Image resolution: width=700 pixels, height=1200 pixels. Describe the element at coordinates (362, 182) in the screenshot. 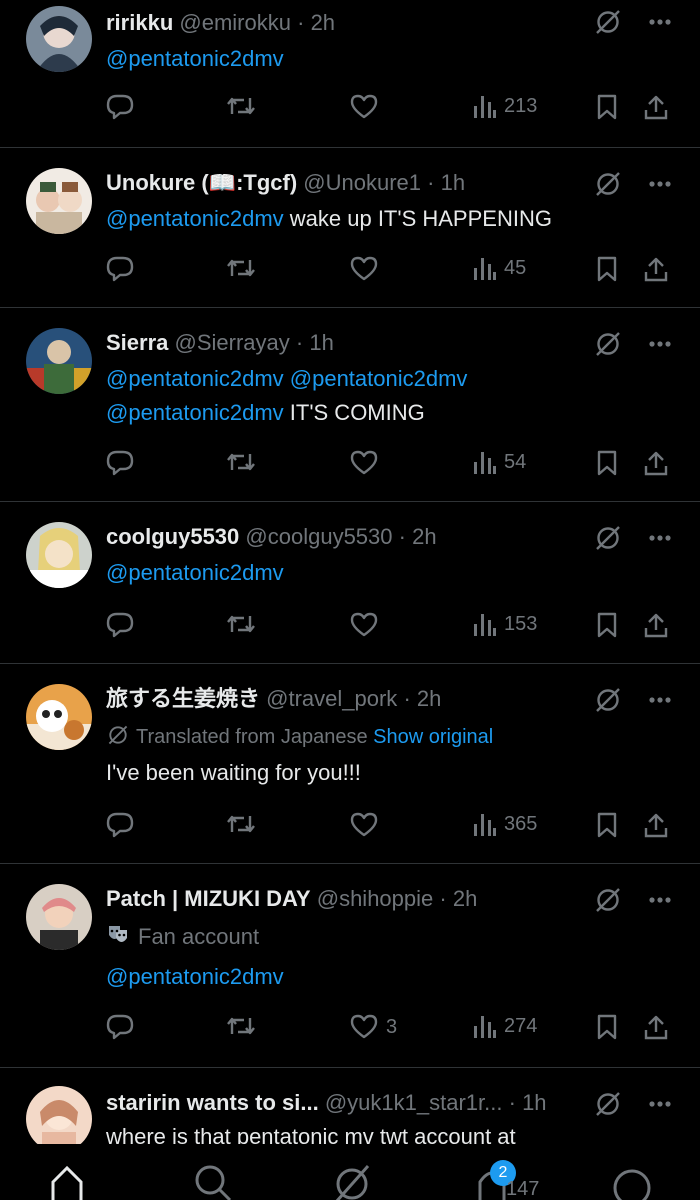

I see `user-handle: @Unokure1` at that location.